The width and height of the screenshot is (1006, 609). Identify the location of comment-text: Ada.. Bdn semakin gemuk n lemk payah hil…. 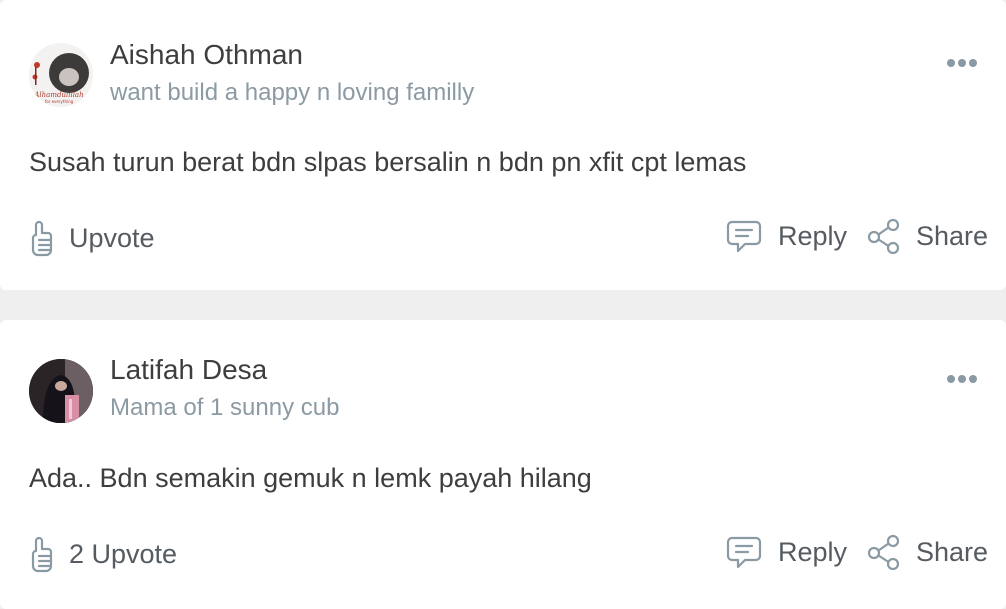
(310, 478).